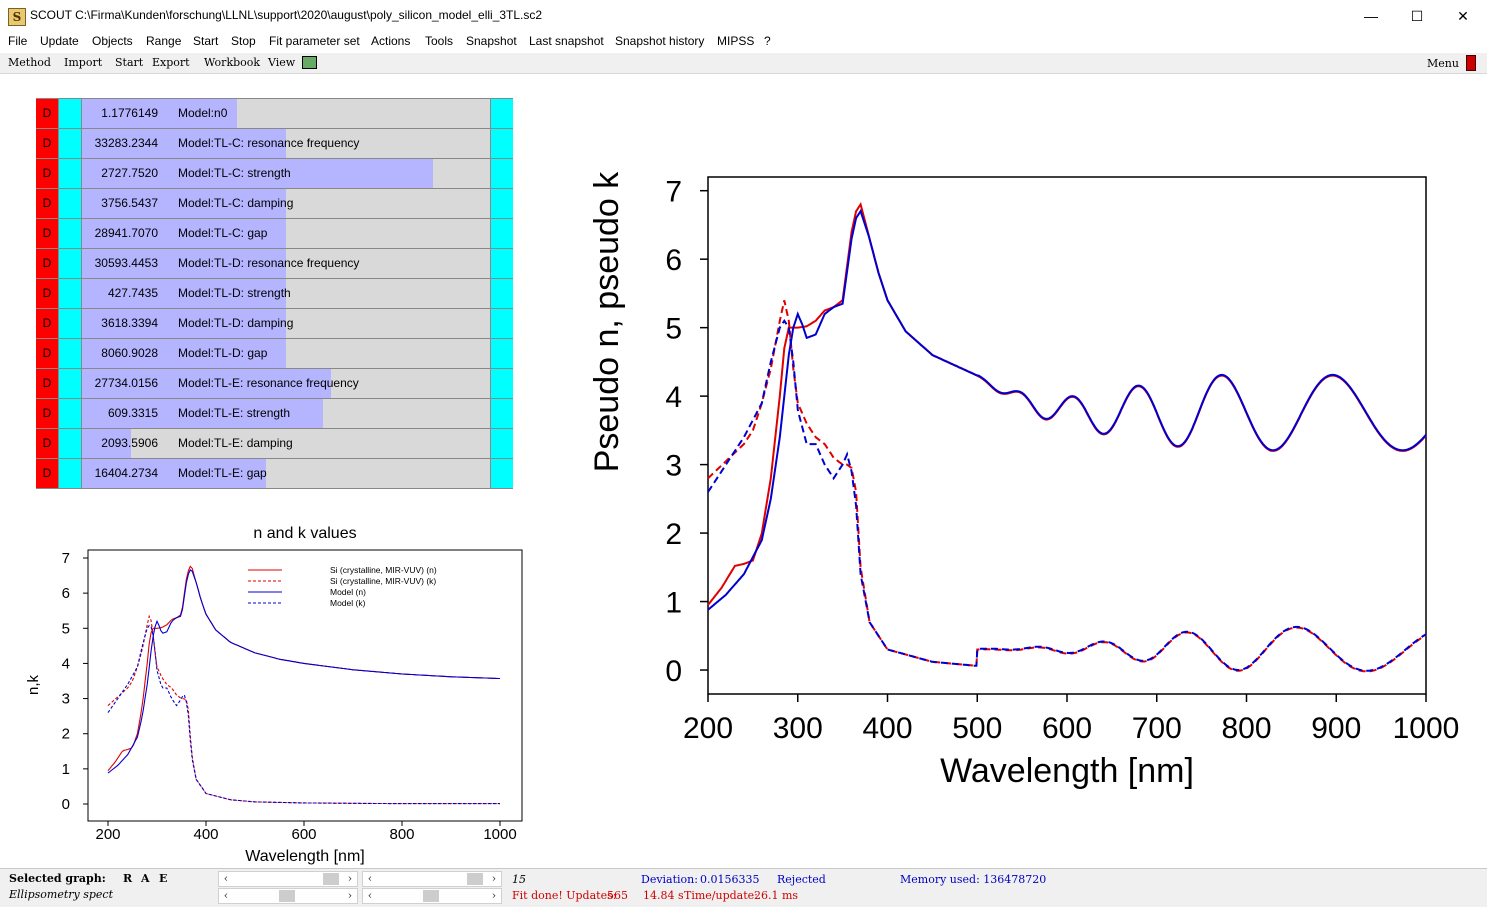 Image resolution: width=1487 pixels, height=907 pixels. Describe the element at coordinates (1336, 728) in the screenshot. I see `pseudo-x-tick-label: 900` at that location.